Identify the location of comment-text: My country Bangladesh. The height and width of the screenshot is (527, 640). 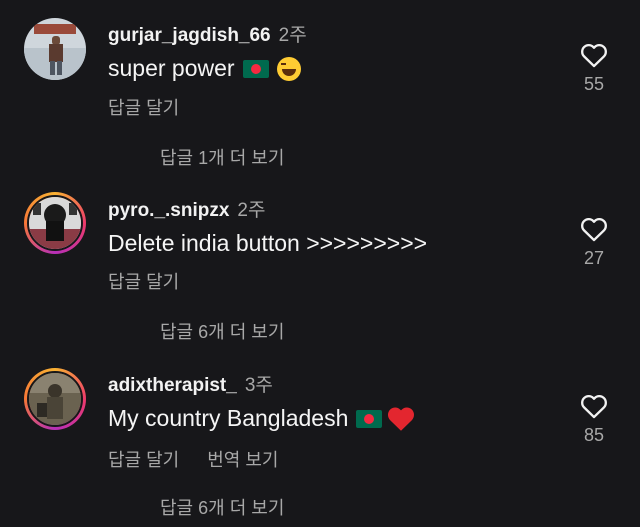
(262, 418).